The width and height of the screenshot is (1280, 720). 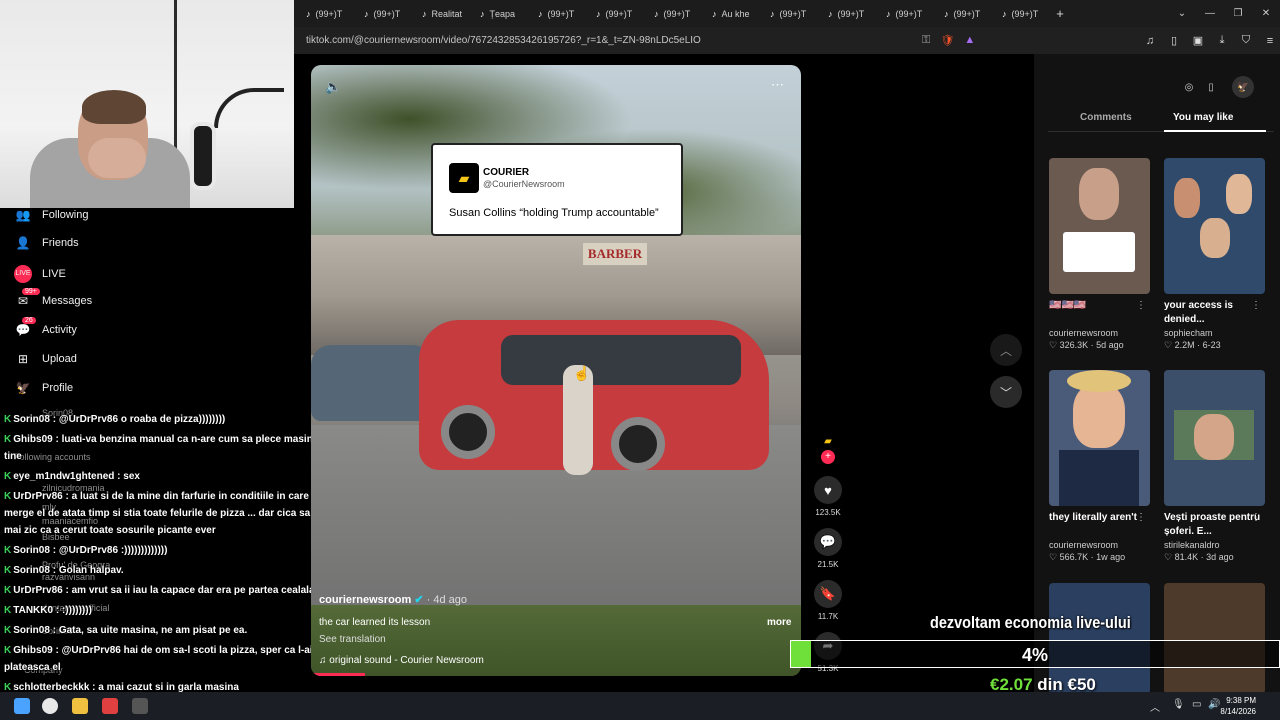 What do you see at coordinates (828, 512) in the screenshot?
I see `like-count: 123.5K` at bounding box center [828, 512].